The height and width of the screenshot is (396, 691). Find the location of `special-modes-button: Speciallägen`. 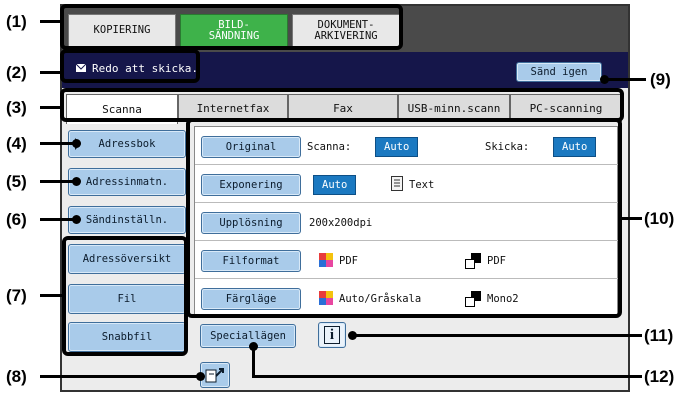

special-modes-button: Speciallägen is located at coordinates (248, 336).